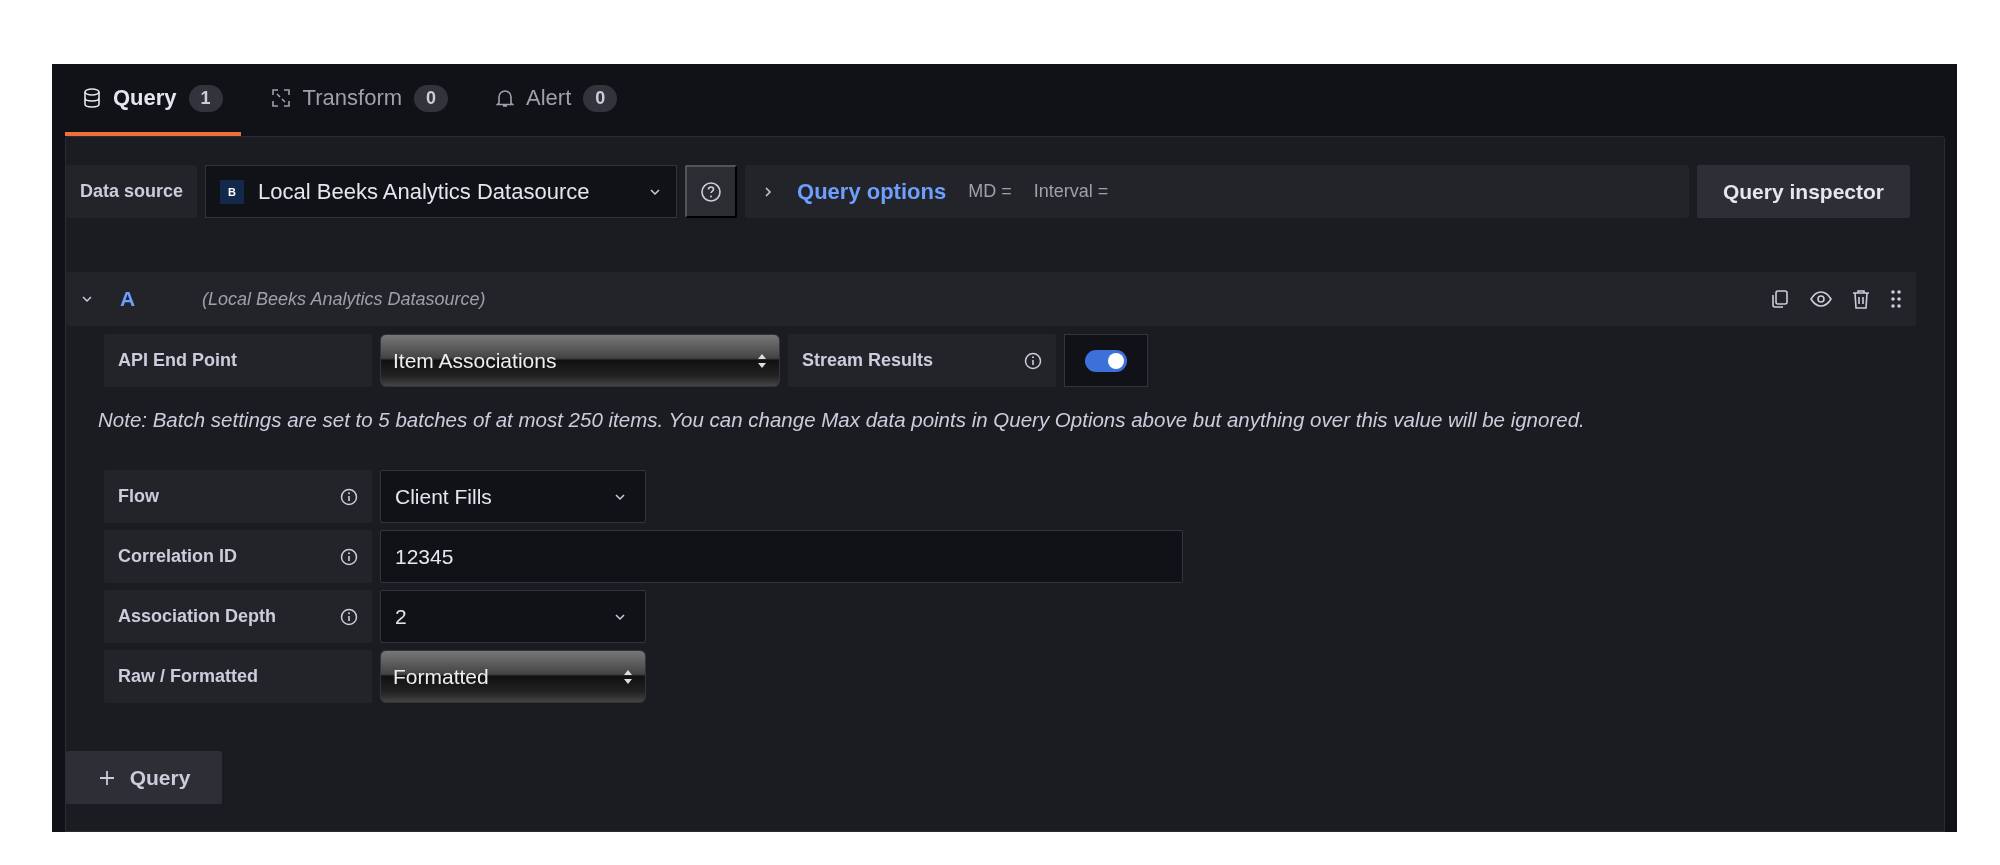 This screenshot has height=865, width=2000. Describe the element at coordinates (513, 616) in the screenshot. I see `select-dropdown: 2` at that location.